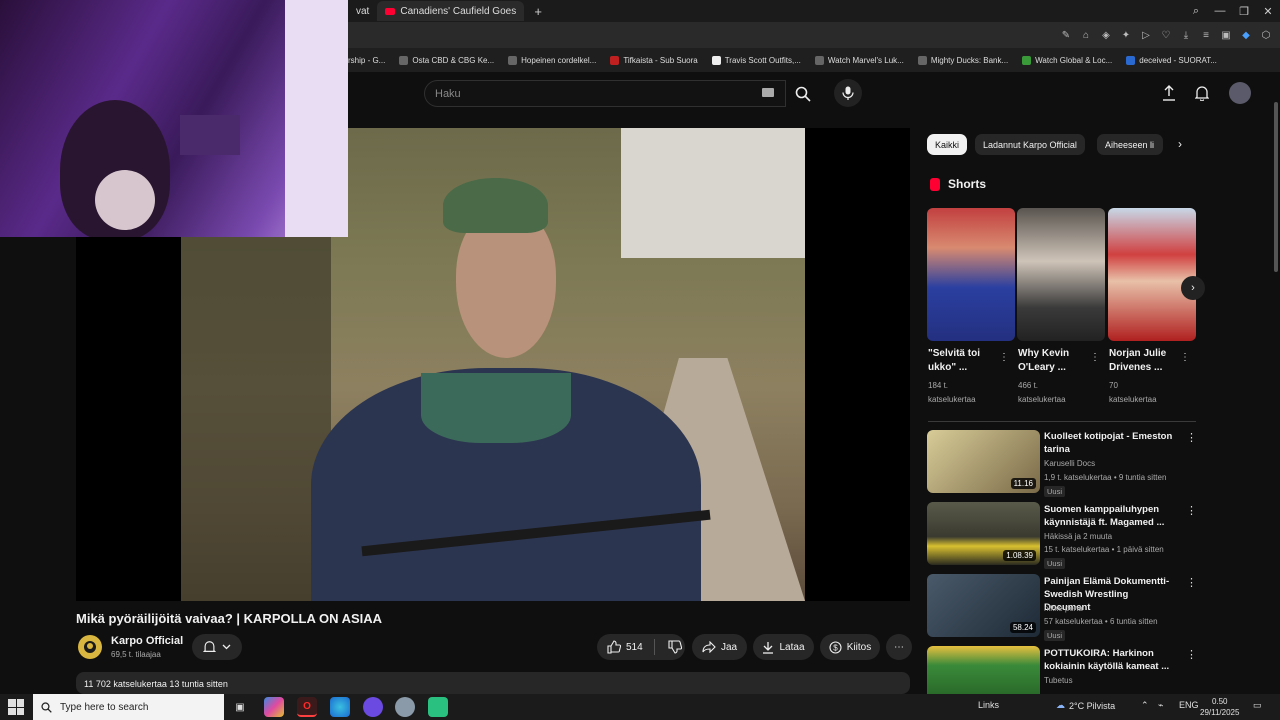  Describe the element at coordinates (1030, 144) in the screenshot. I see `chip-uploaded-by: Ladannut Karpo Official` at that location.